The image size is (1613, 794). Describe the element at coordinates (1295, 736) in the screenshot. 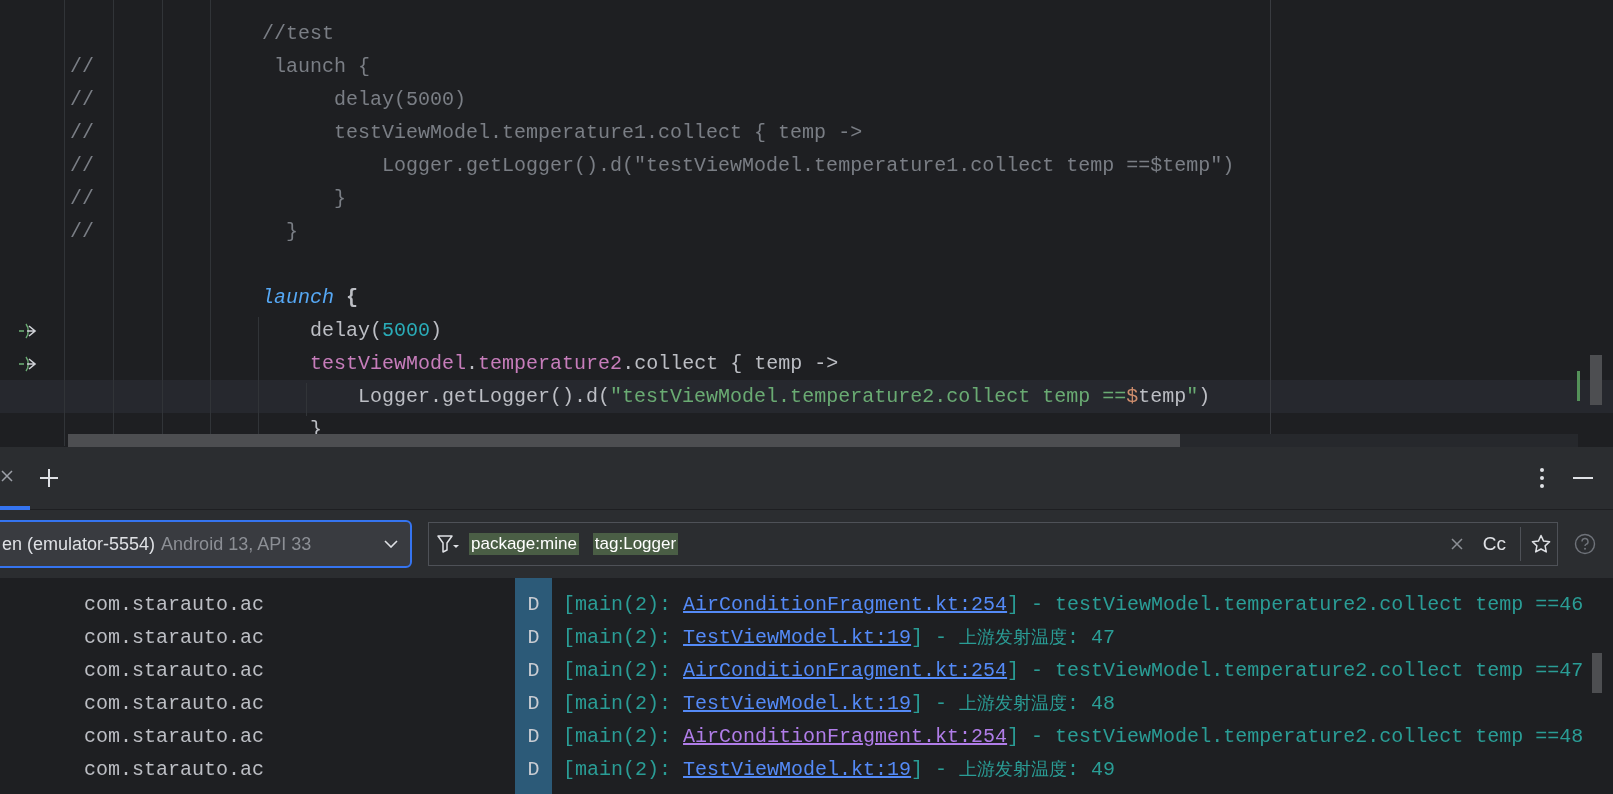

I see `log-message: ] - testViewModel.temperature2.collect temp ==48` at that location.